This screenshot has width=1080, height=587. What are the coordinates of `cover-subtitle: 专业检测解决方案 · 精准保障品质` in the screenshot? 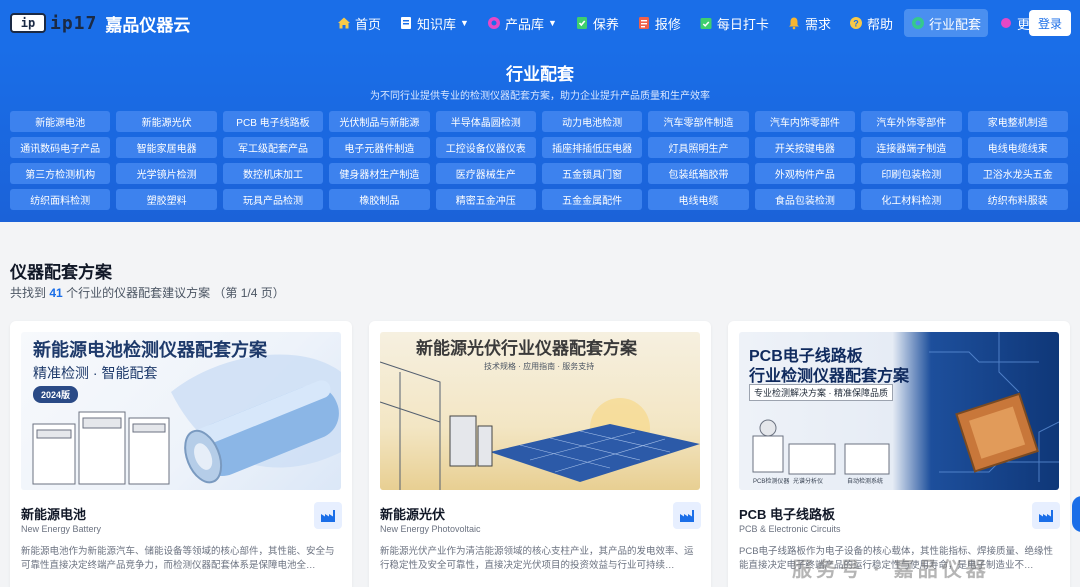 It's located at (821, 392).